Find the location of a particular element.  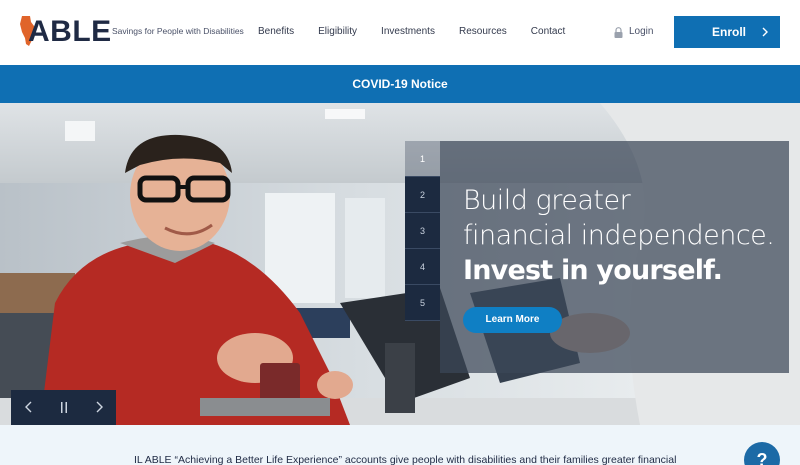

enroll-label: Enroll is located at coordinates (729, 32).